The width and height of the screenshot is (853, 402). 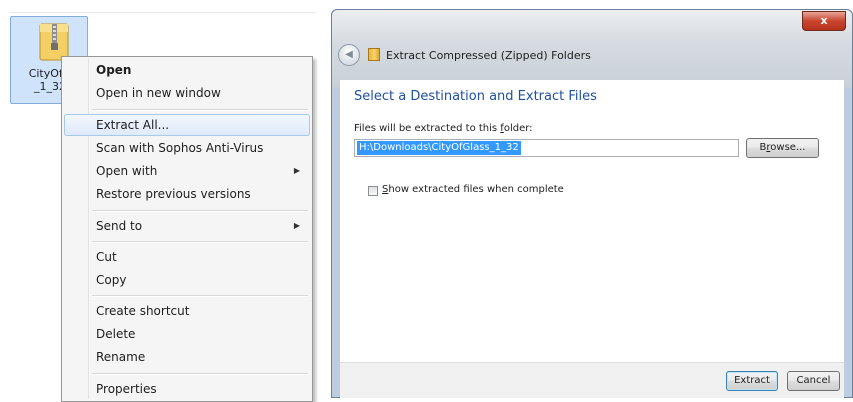 What do you see at coordinates (546, 148) in the screenshot?
I see `destination-path-input: H:\Downloads\CityOfGlass_1_32` at bounding box center [546, 148].